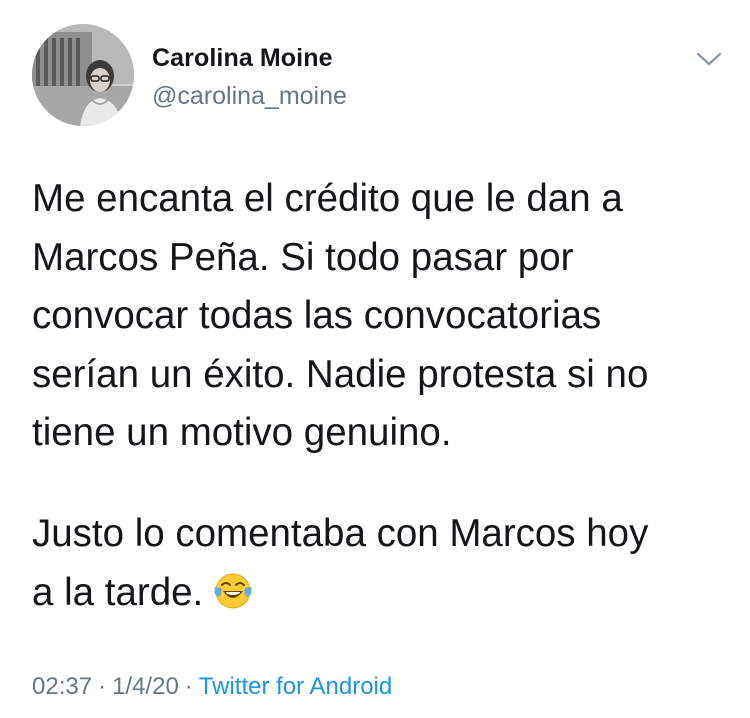  Describe the element at coordinates (709, 58) in the screenshot. I see `chevron-down-icon` at that location.